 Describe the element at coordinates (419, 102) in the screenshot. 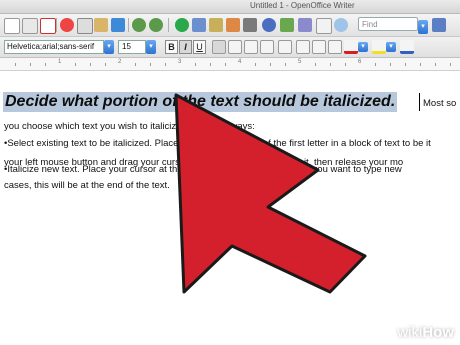

I see `text-cursor` at that location.